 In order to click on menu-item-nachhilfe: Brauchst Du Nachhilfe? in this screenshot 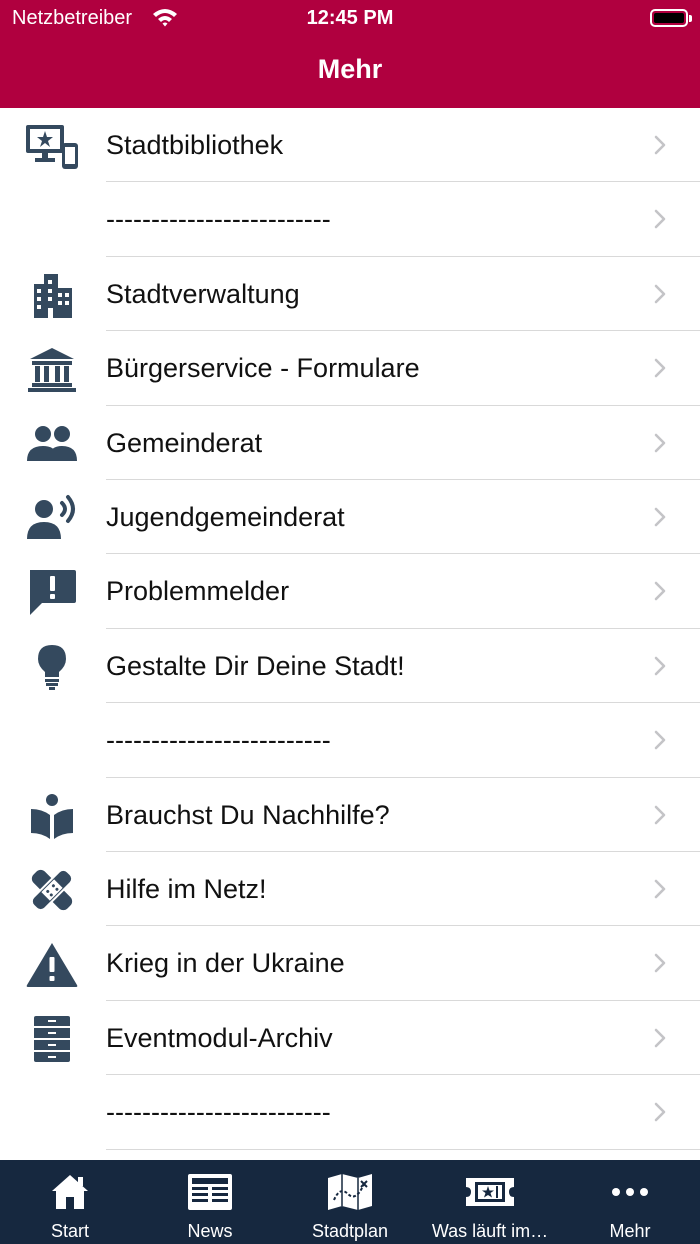, I will do `click(350, 815)`.